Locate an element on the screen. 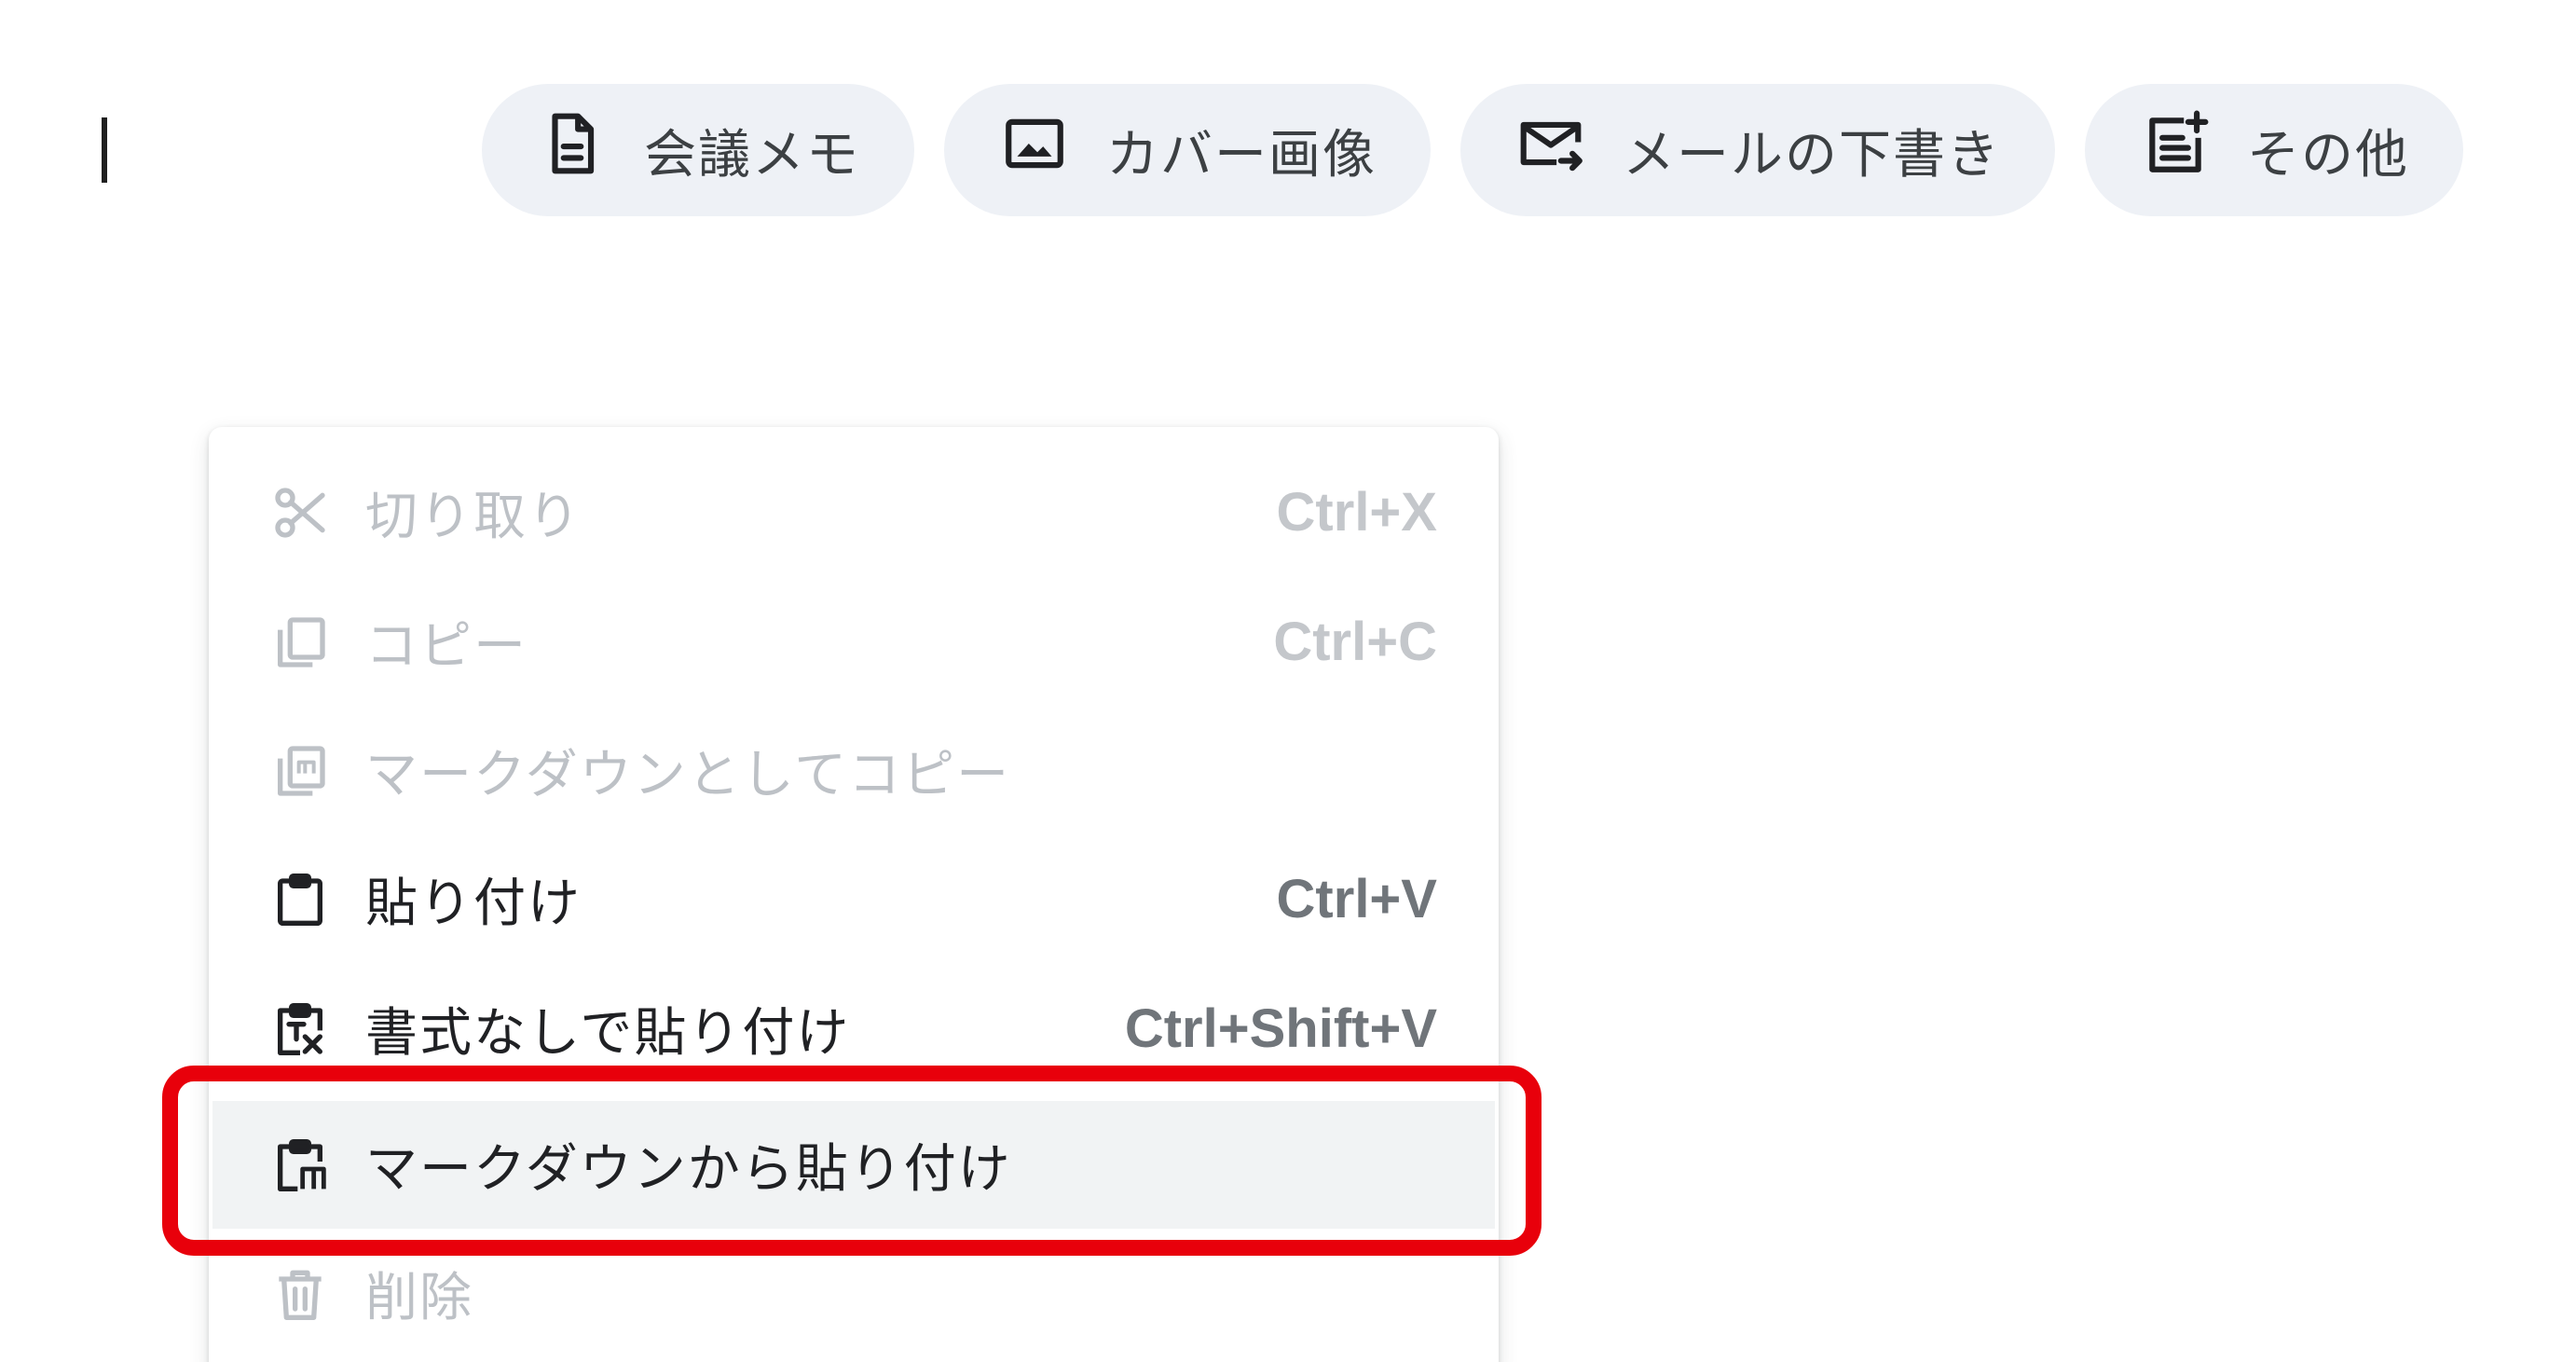 The height and width of the screenshot is (1362, 2576). clipboard-clear-format-icon is located at coordinates (300, 1029).